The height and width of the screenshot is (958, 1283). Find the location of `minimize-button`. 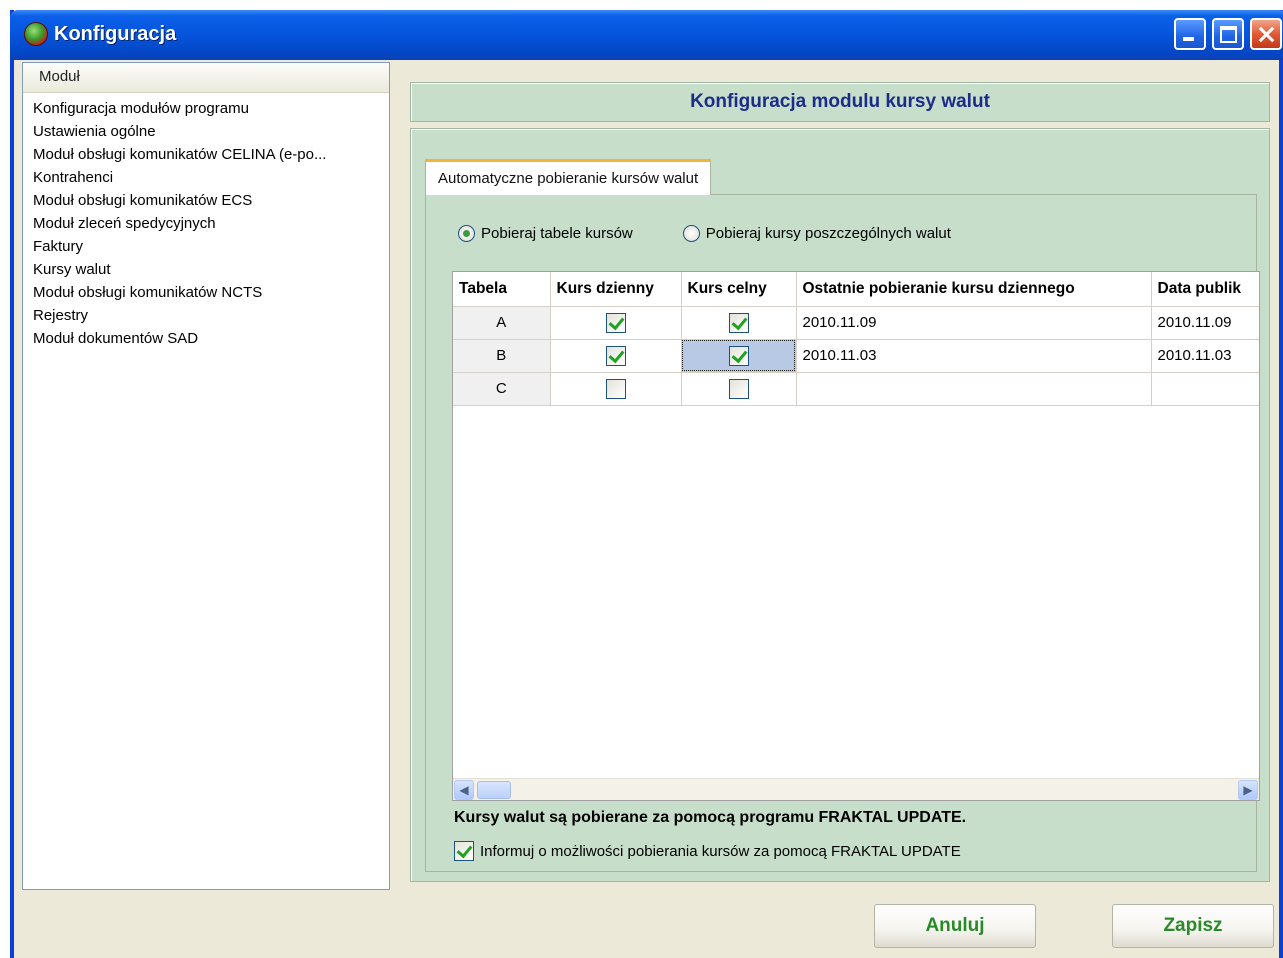

minimize-button is located at coordinates (1190, 34).